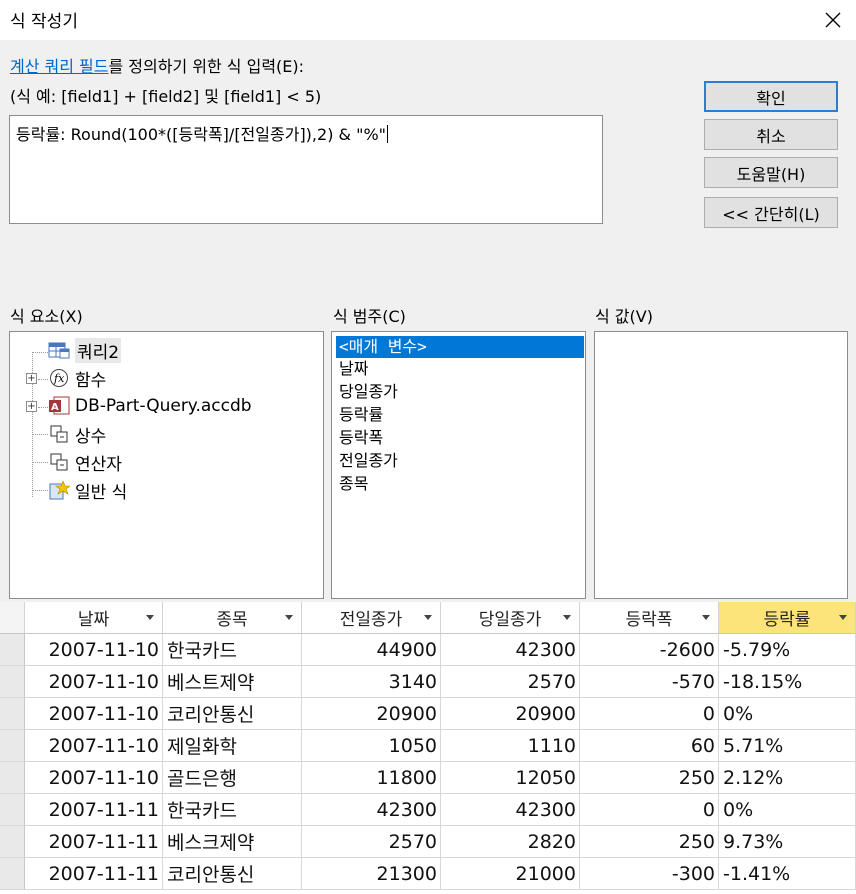  What do you see at coordinates (460, 347) in the screenshot?
I see `category-item-parameters: <매개 변수>` at bounding box center [460, 347].